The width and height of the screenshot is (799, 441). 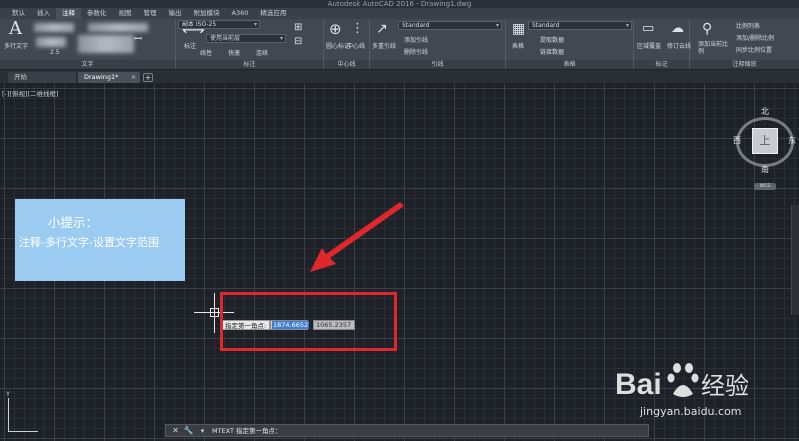 I want to click on continue-dim-button: 连续, so click(x=262, y=52).